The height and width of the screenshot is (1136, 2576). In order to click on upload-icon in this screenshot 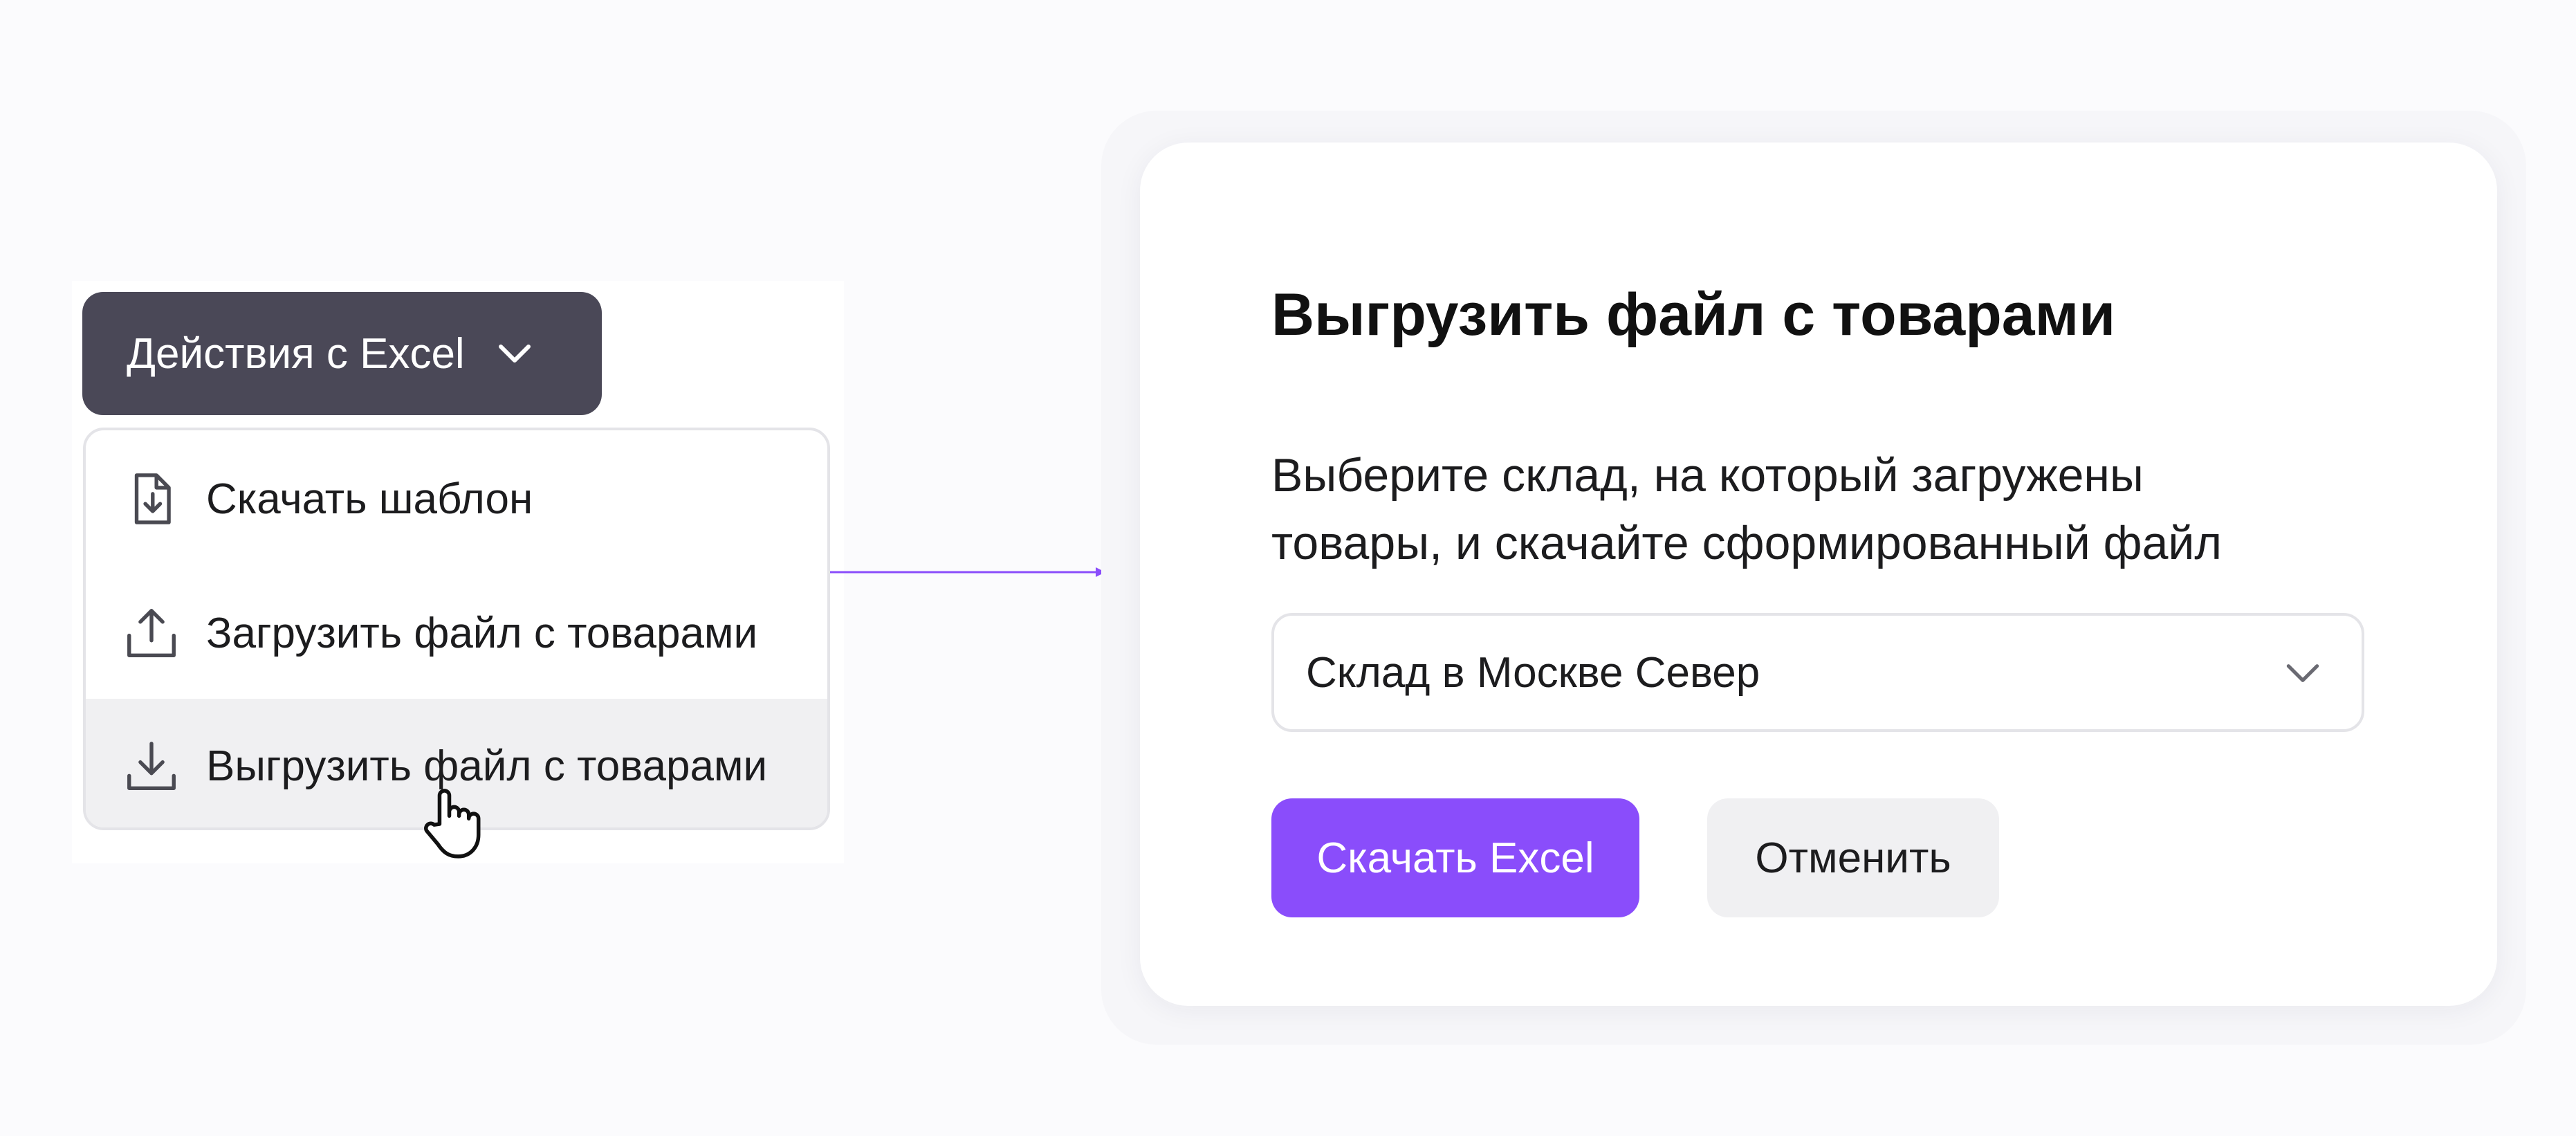, I will do `click(151, 633)`.